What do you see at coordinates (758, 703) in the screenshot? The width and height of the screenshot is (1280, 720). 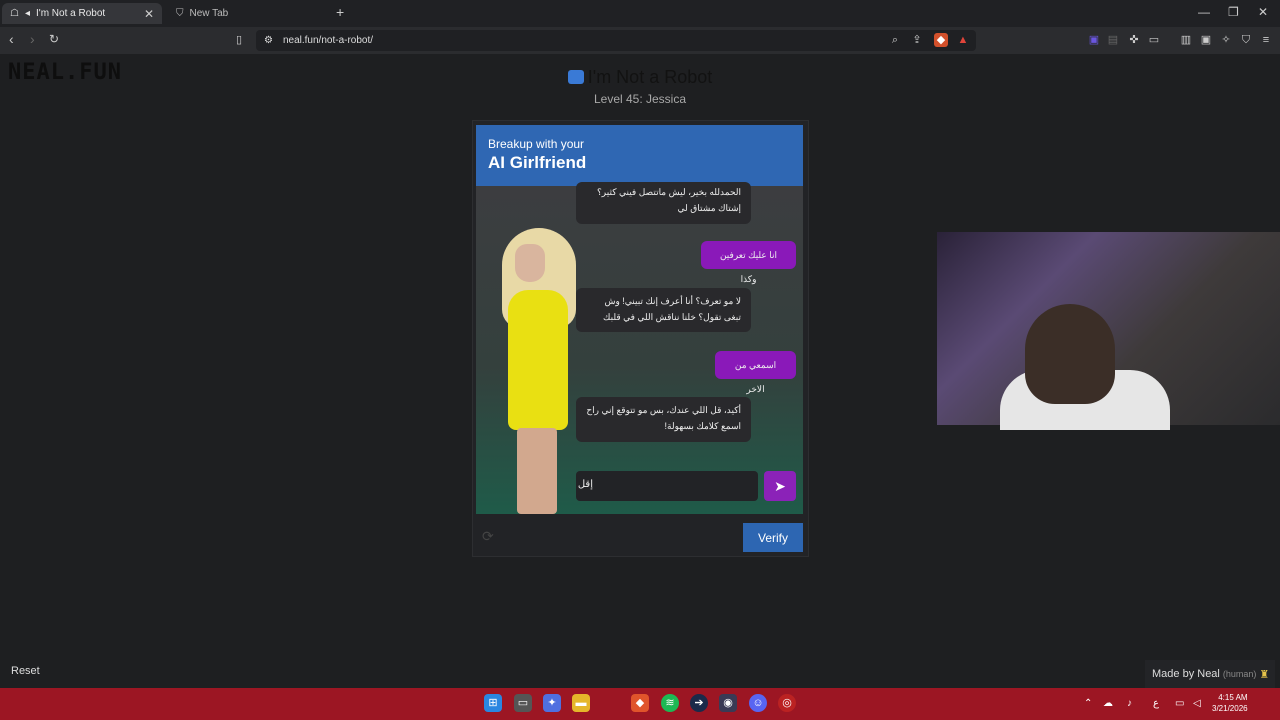 I see `discord-icon: ☺` at bounding box center [758, 703].